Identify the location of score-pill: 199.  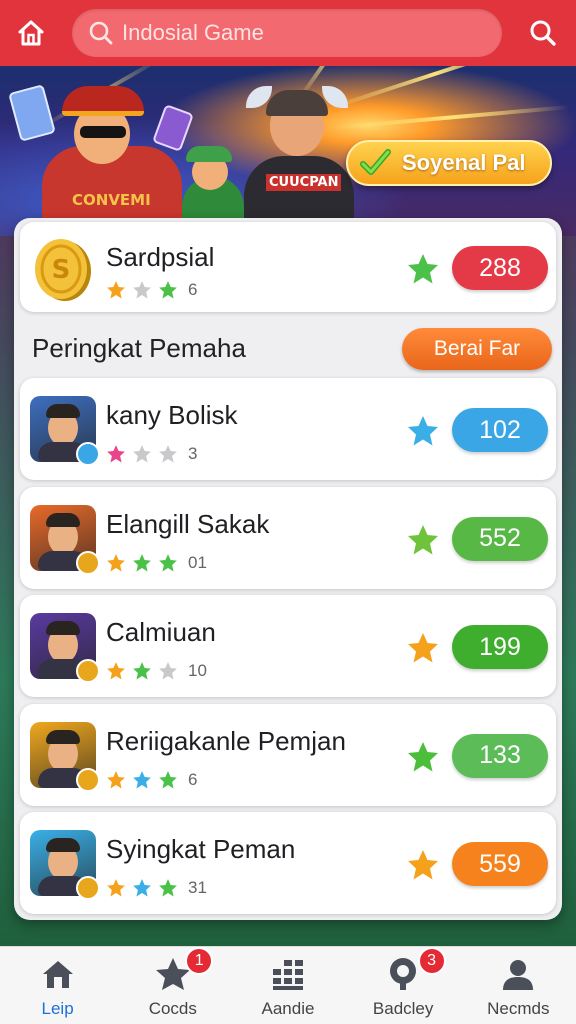
(500, 647).